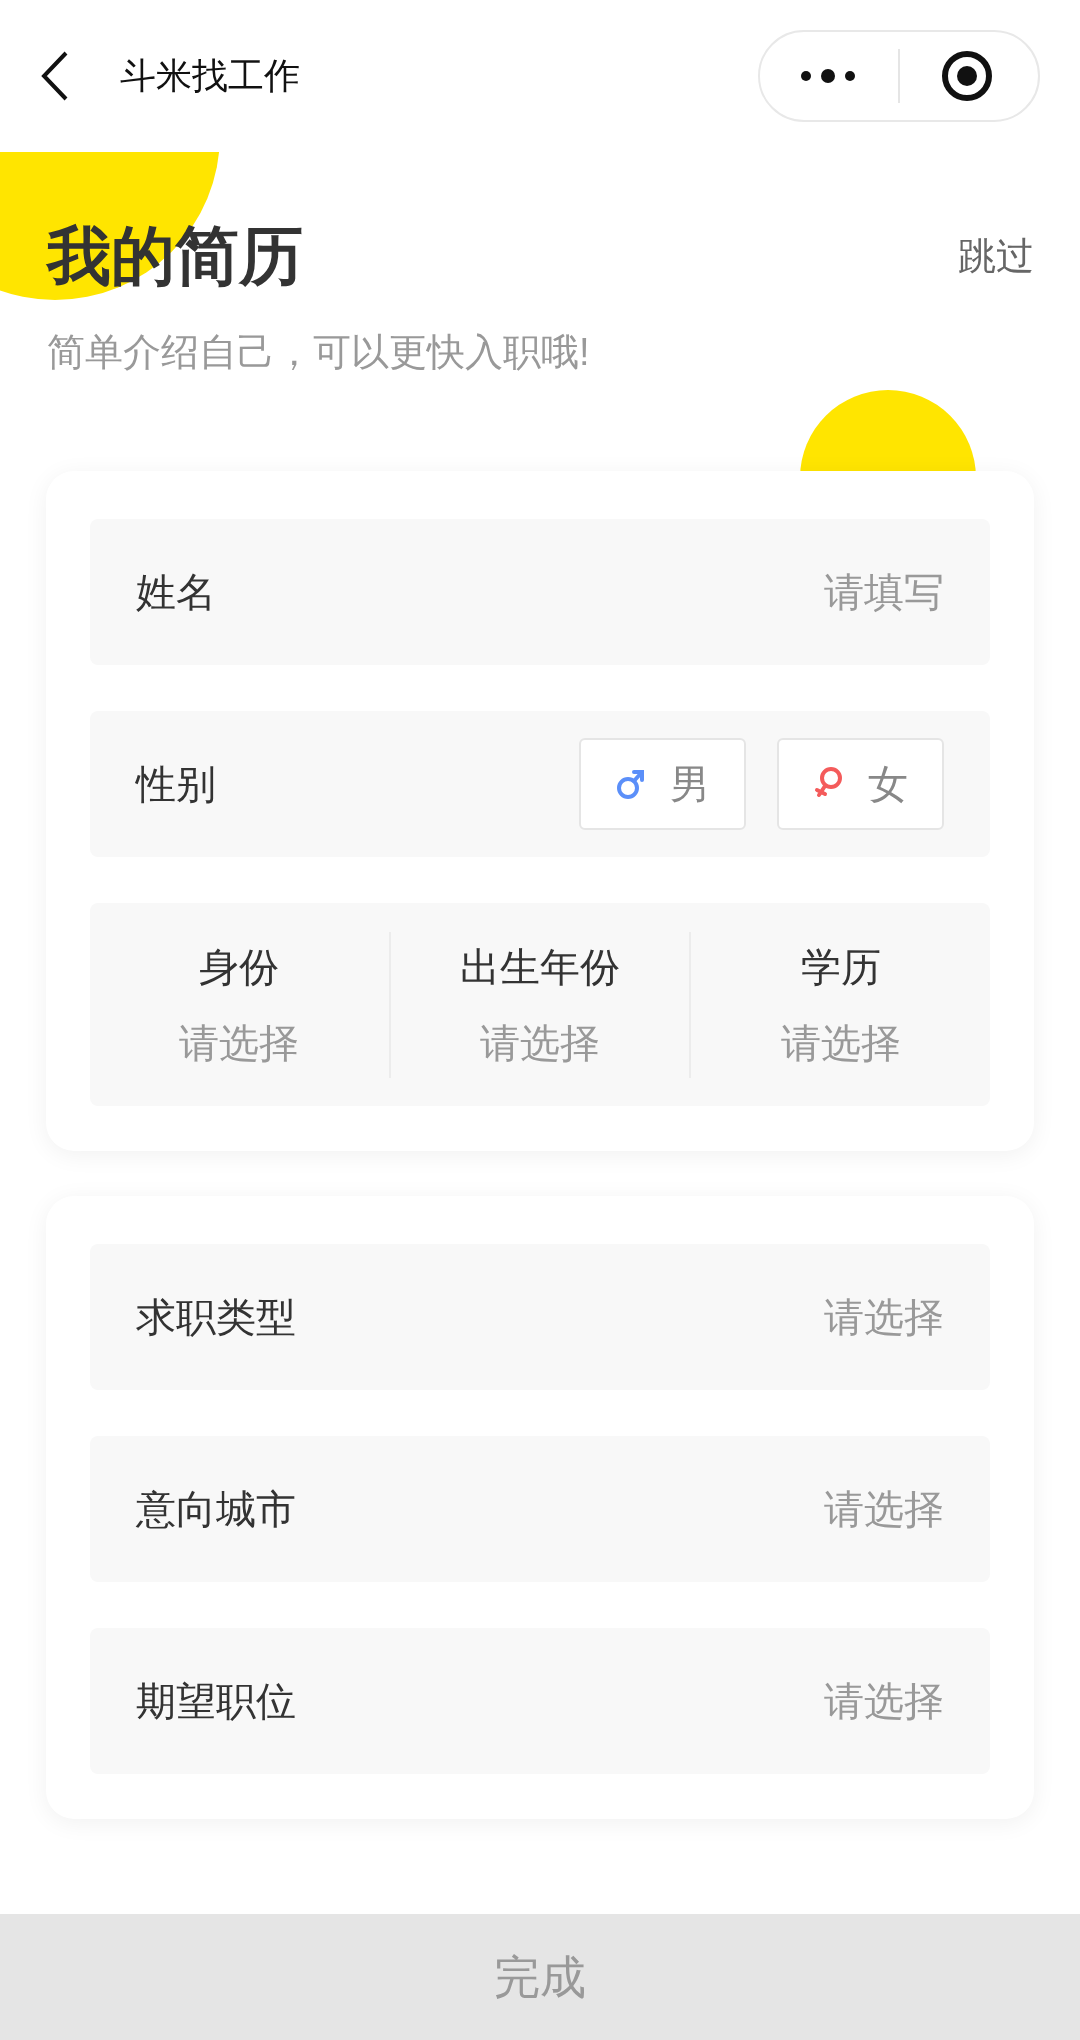 This screenshot has height=2040, width=1080. What do you see at coordinates (216, 1317) in the screenshot?
I see `field-label: 求职类型` at bounding box center [216, 1317].